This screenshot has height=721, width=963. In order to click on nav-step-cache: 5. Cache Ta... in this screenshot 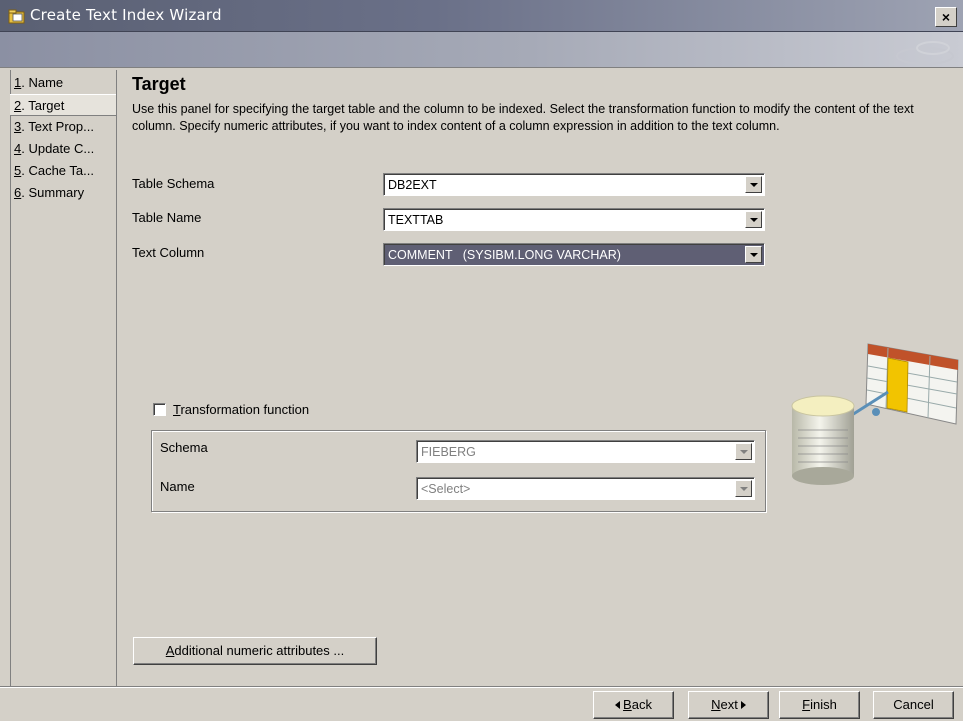, I will do `click(63, 171)`.